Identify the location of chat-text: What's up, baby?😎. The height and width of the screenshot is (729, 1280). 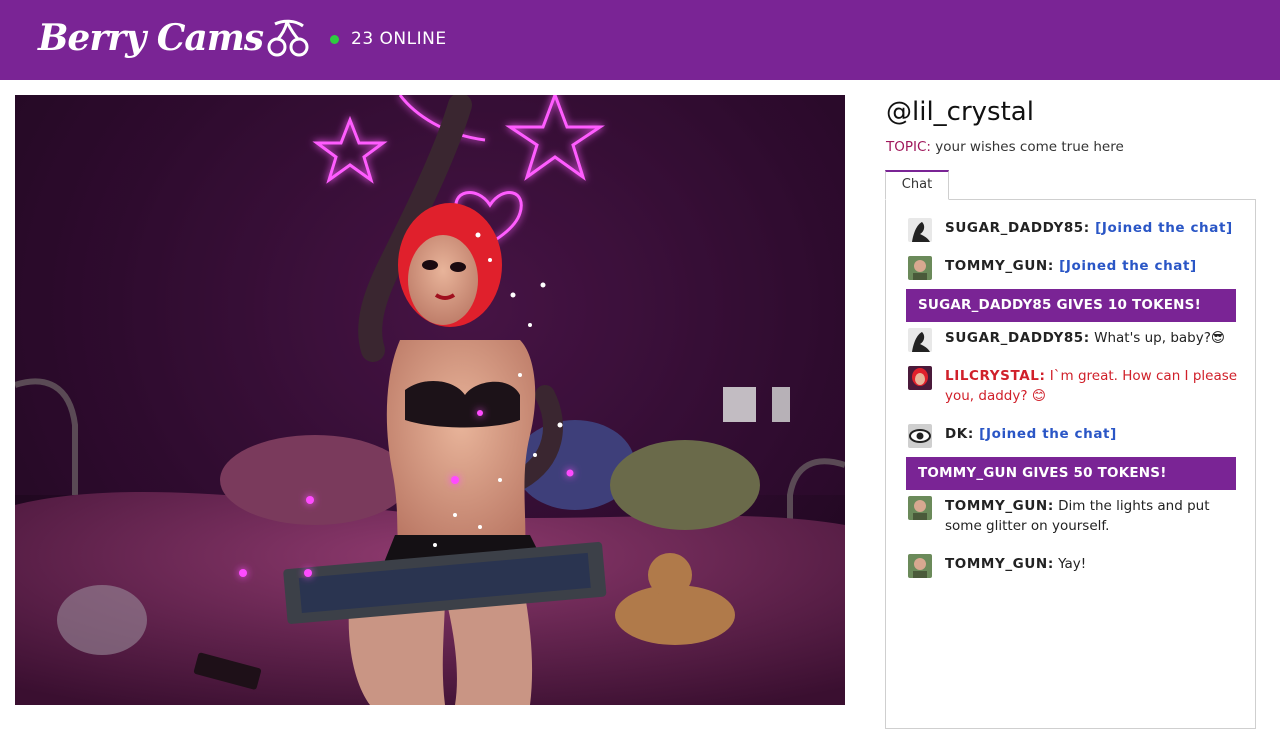
(1157, 338).